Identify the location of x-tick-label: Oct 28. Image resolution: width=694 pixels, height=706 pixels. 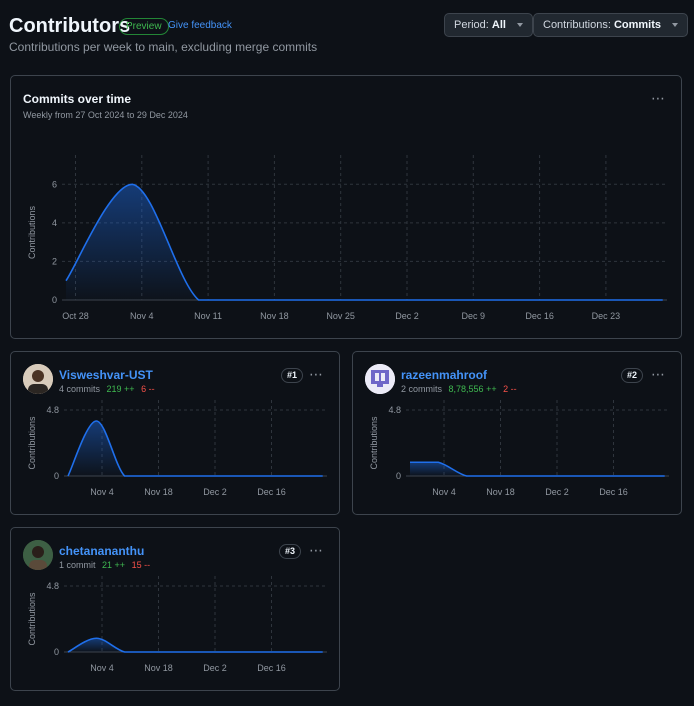
(75, 316).